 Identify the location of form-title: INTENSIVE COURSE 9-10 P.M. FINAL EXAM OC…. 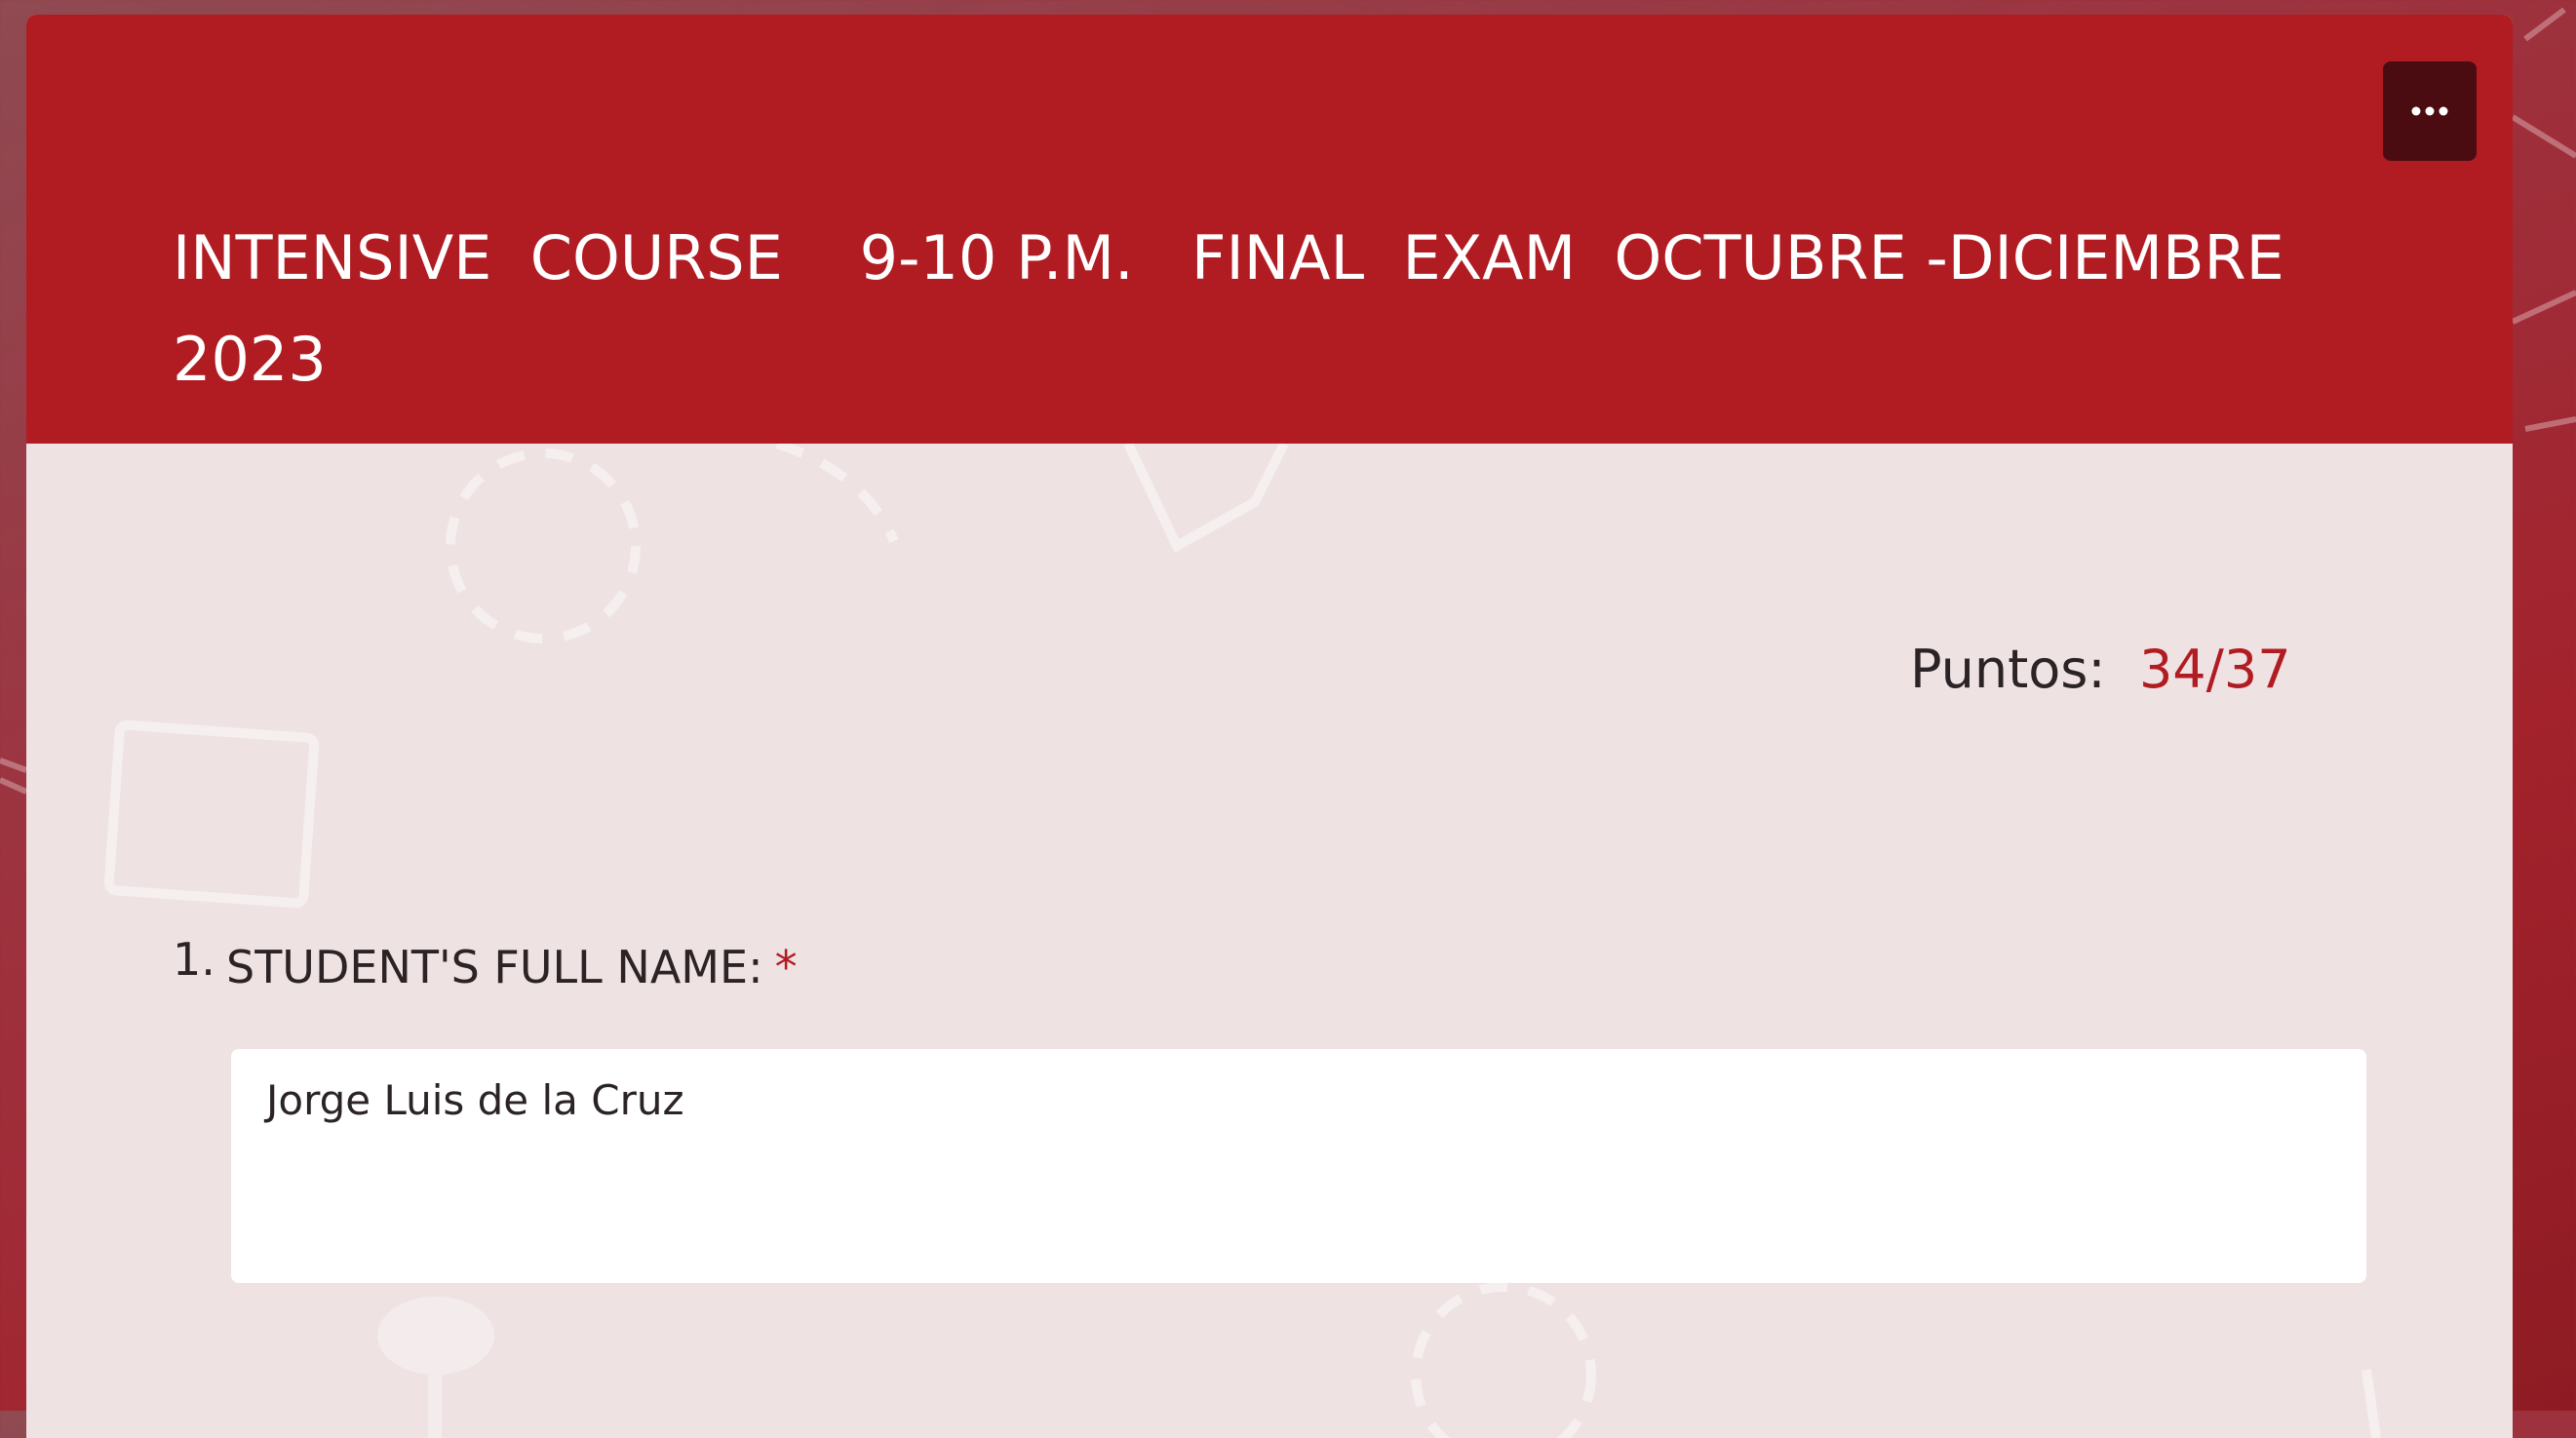
(1238, 308).